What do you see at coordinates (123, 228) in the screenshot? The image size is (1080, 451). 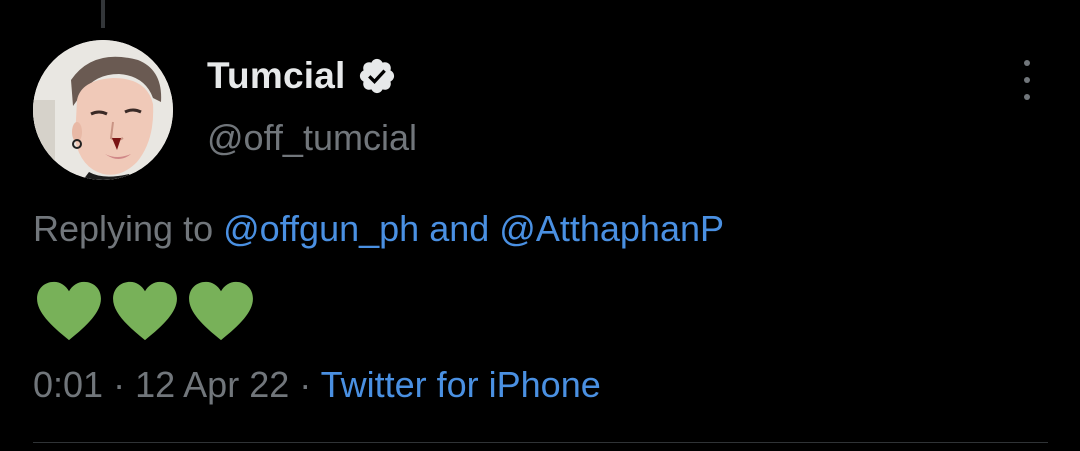 I see `replying-prefix: Replying to` at bounding box center [123, 228].